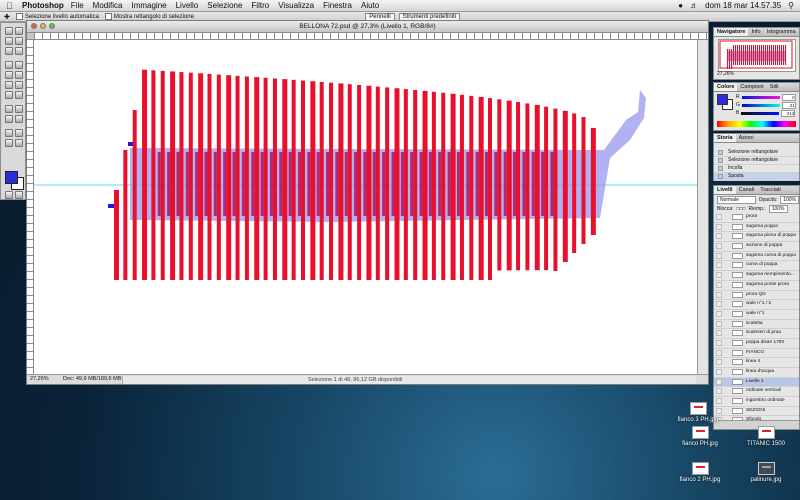 The height and width of the screenshot is (500, 800). What do you see at coordinates (700, 472) in the screenshot?
I see `desktop-file-icon: fianco 2 PH.jpg` at bounding box center [700, 472].